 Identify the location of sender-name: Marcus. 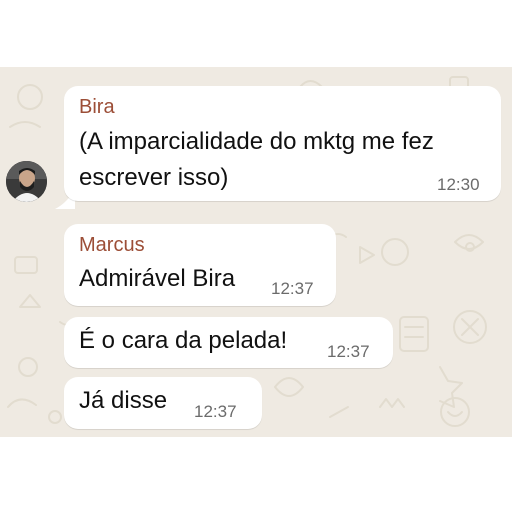
(112, 245).